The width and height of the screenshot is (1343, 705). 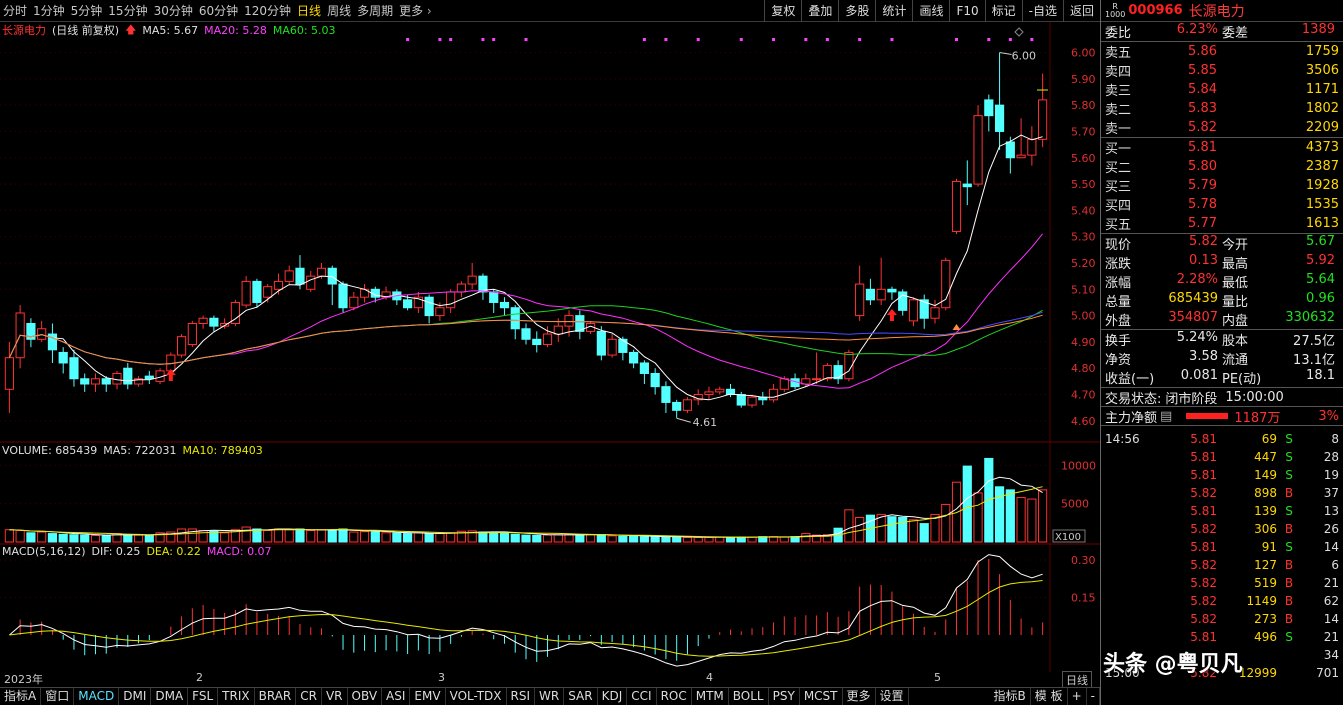 I want to click on tab-timeframe: 多周期, so click(x=375, y=10).